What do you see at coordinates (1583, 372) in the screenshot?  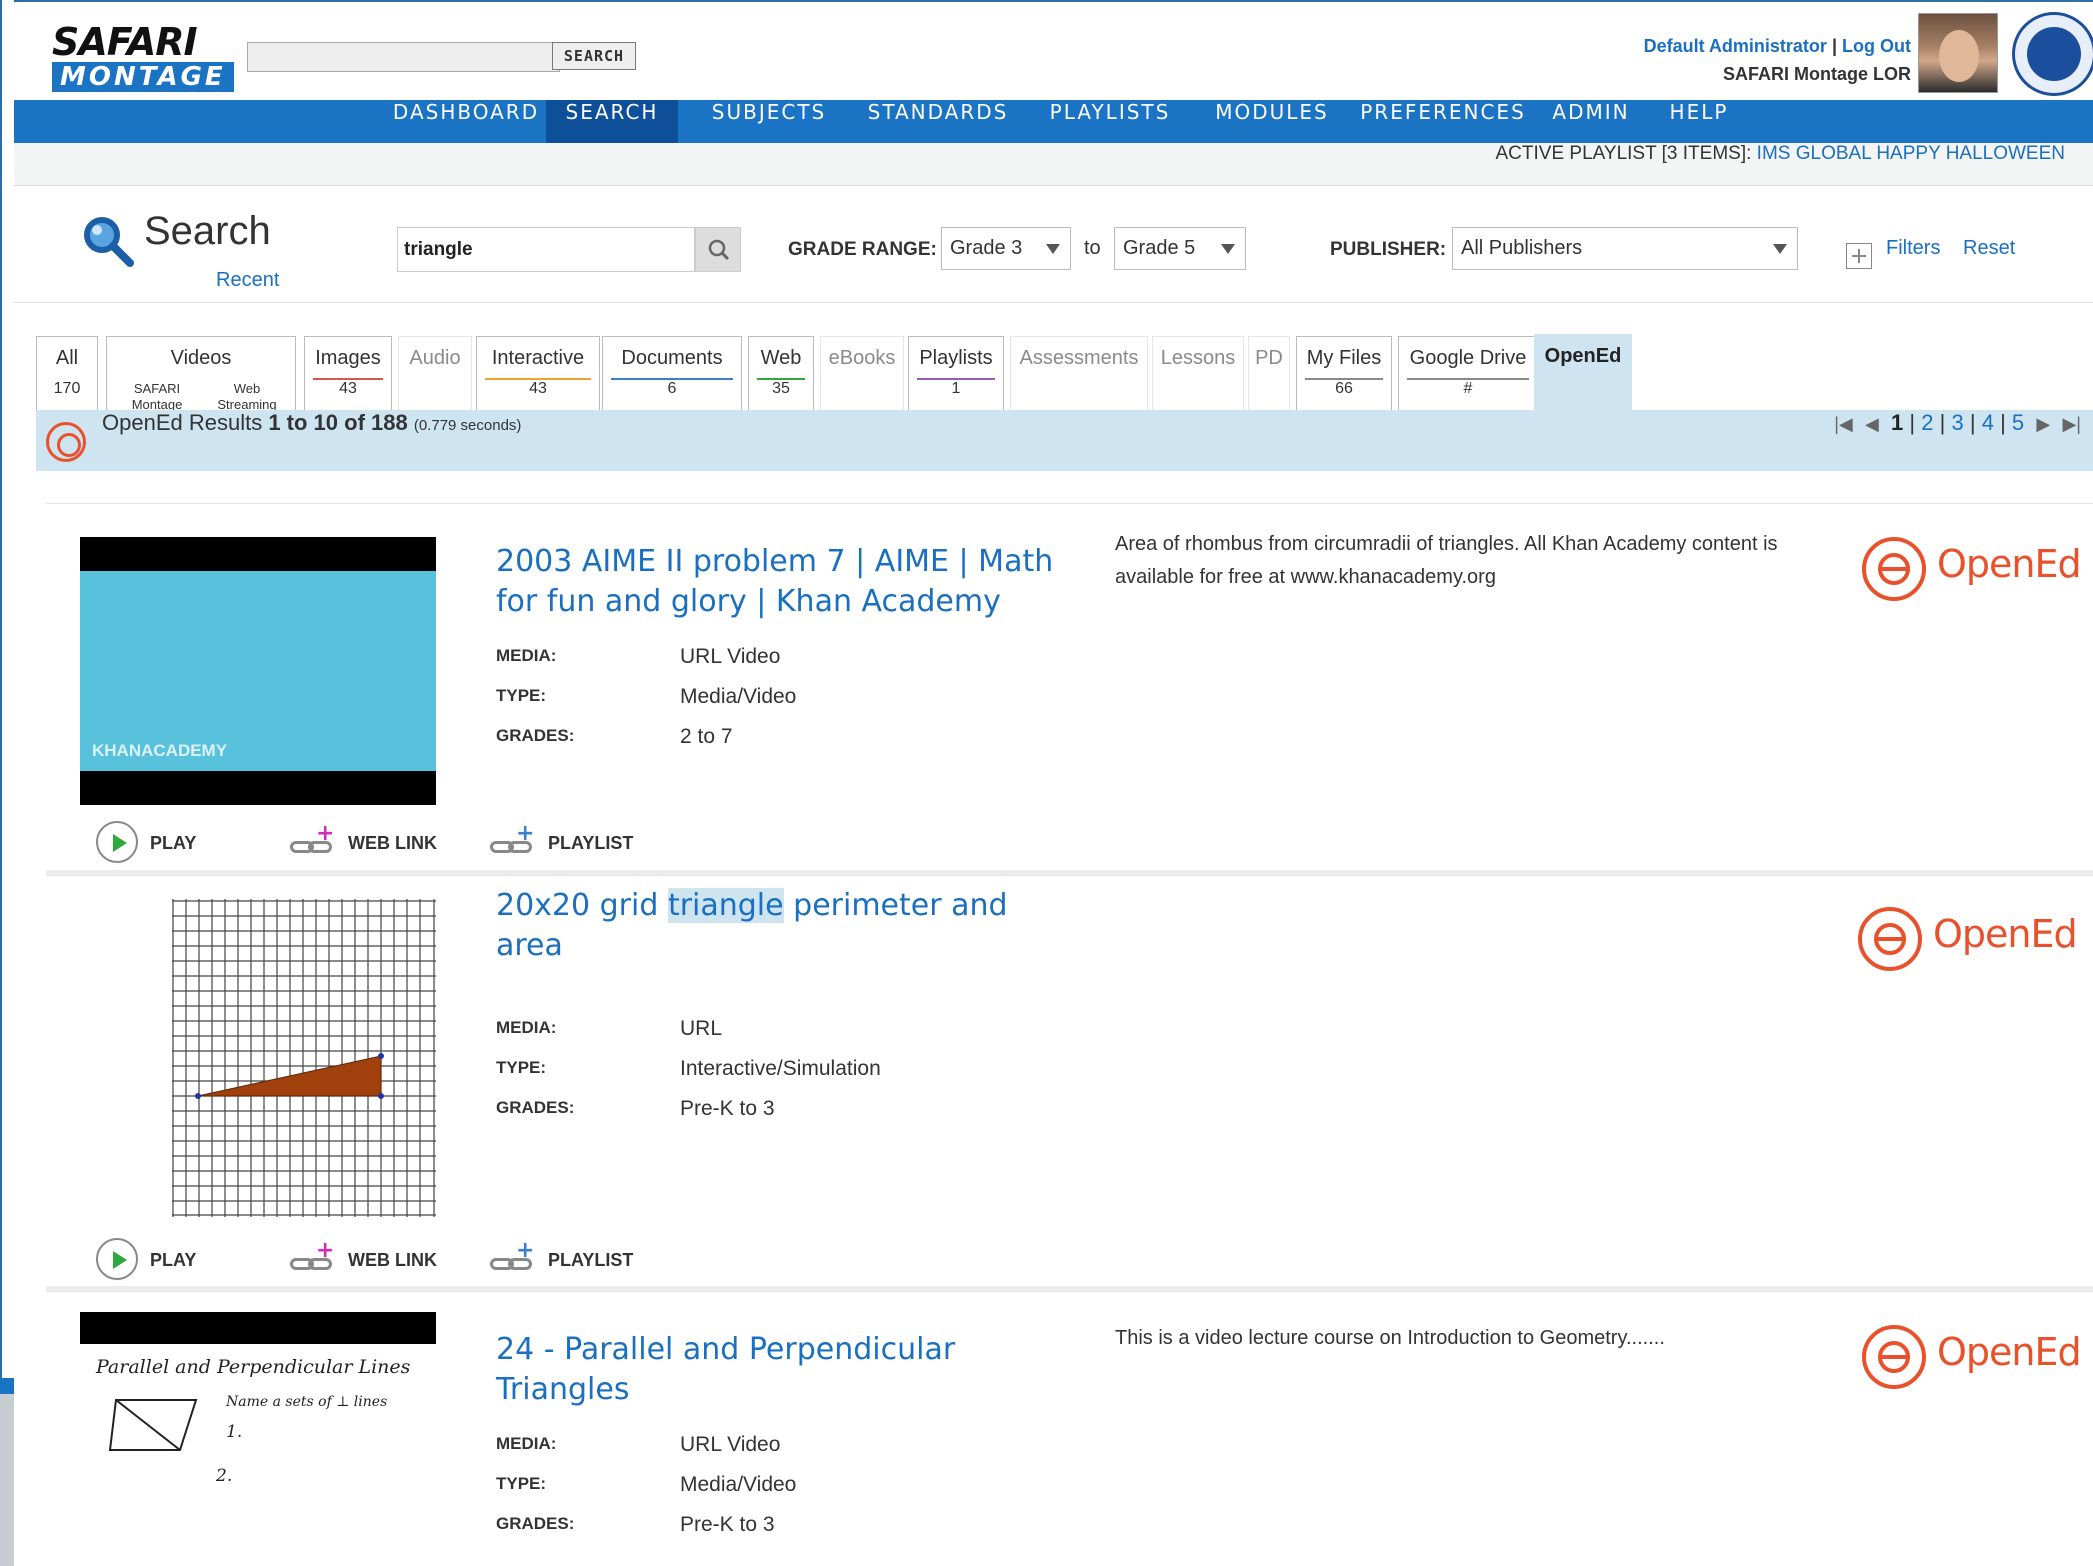 I see `tab-opened: OpenEd` at bounding box center [1583, 372].